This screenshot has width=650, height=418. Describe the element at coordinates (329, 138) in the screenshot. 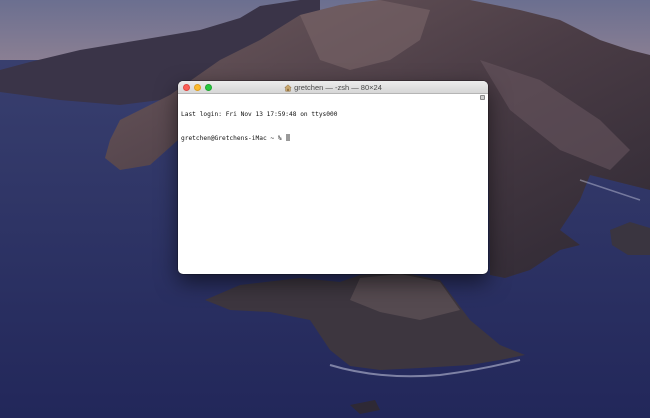

I see `prompt-line: gretchen@Gretchens-iMac ~ %` at that location.